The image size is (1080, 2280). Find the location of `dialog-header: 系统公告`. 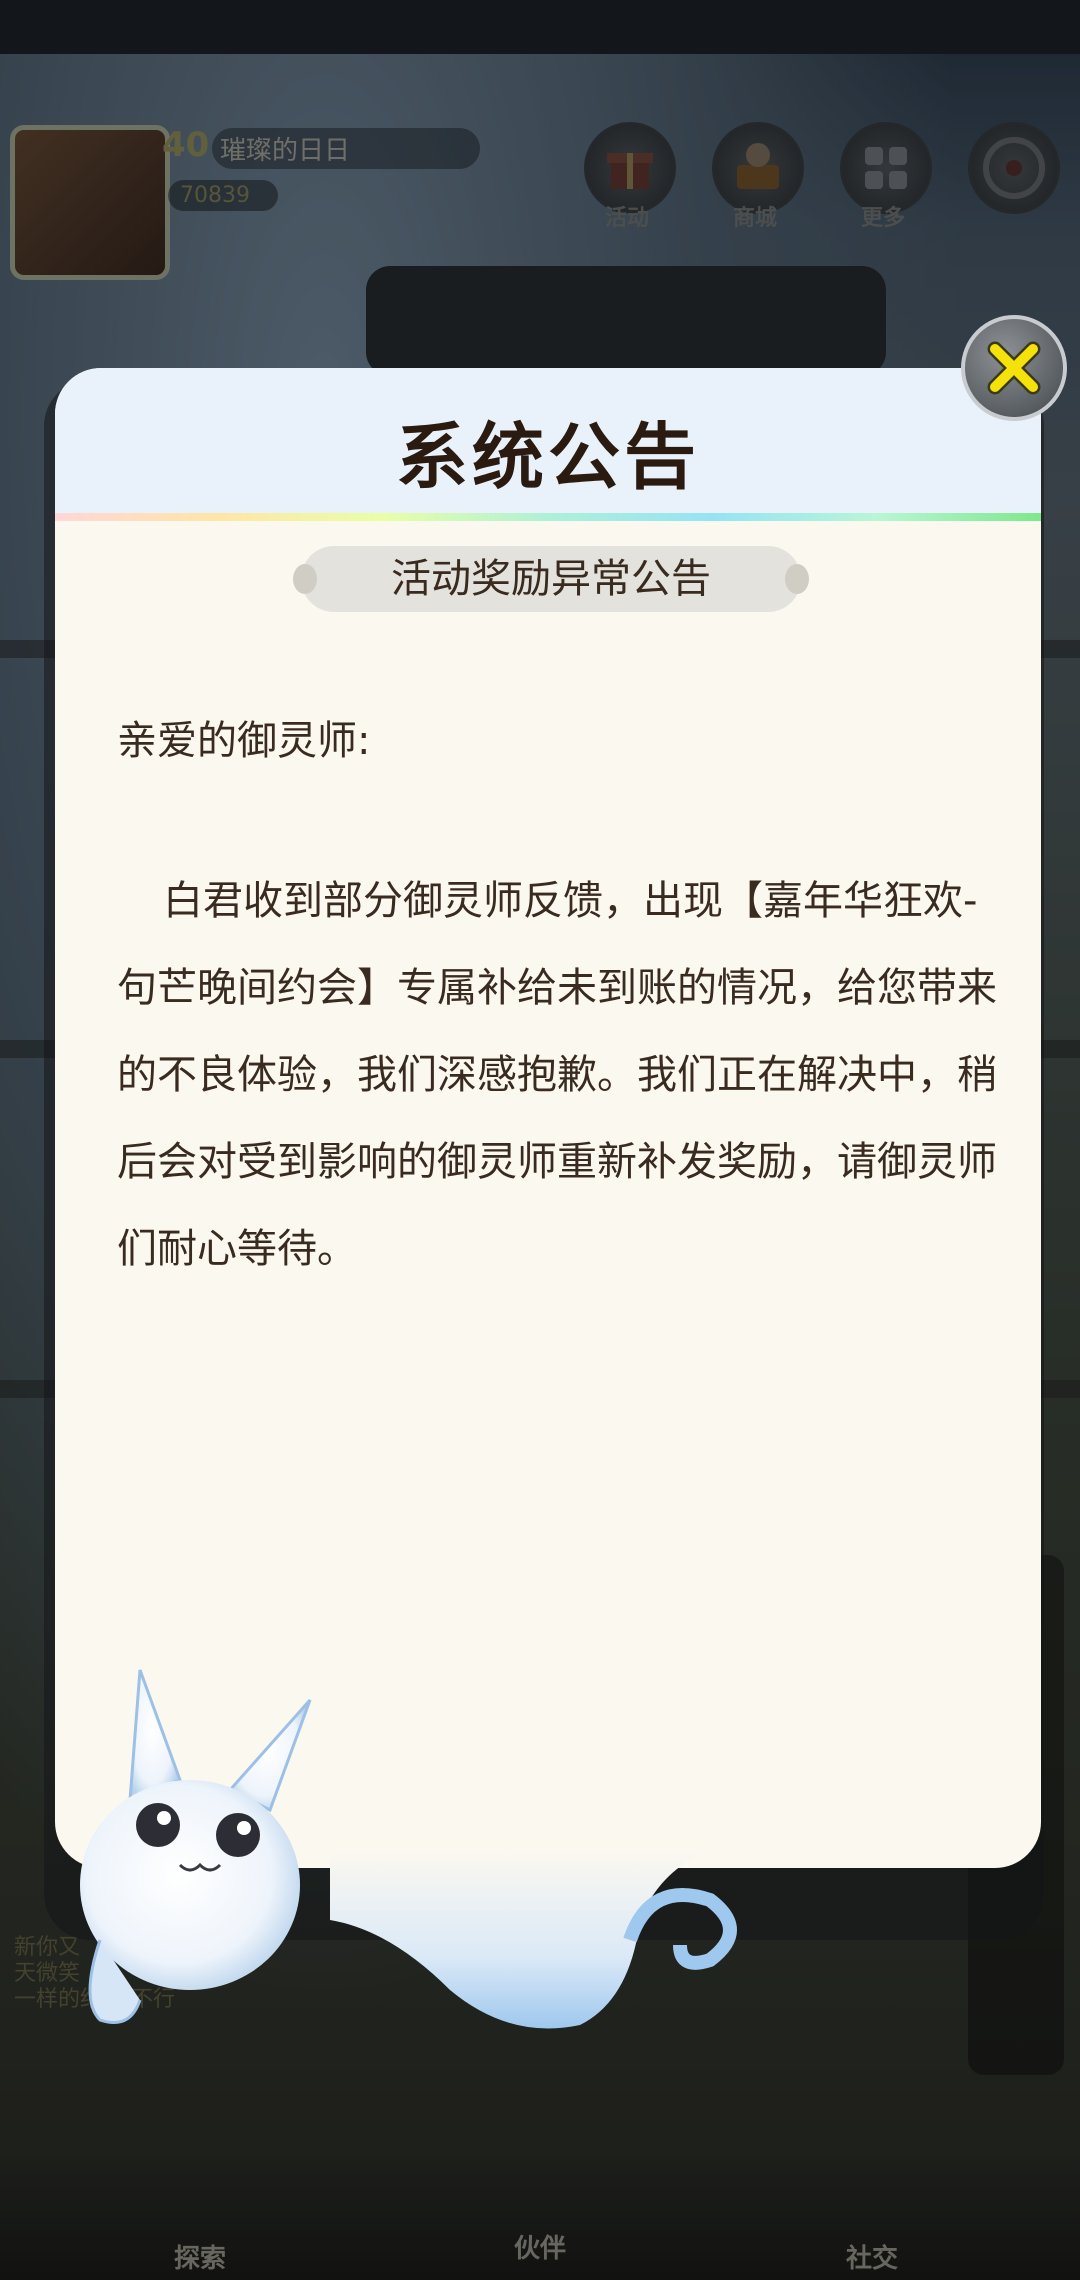

dialog-header: 系统公告 is located at coordinates (548, 440).